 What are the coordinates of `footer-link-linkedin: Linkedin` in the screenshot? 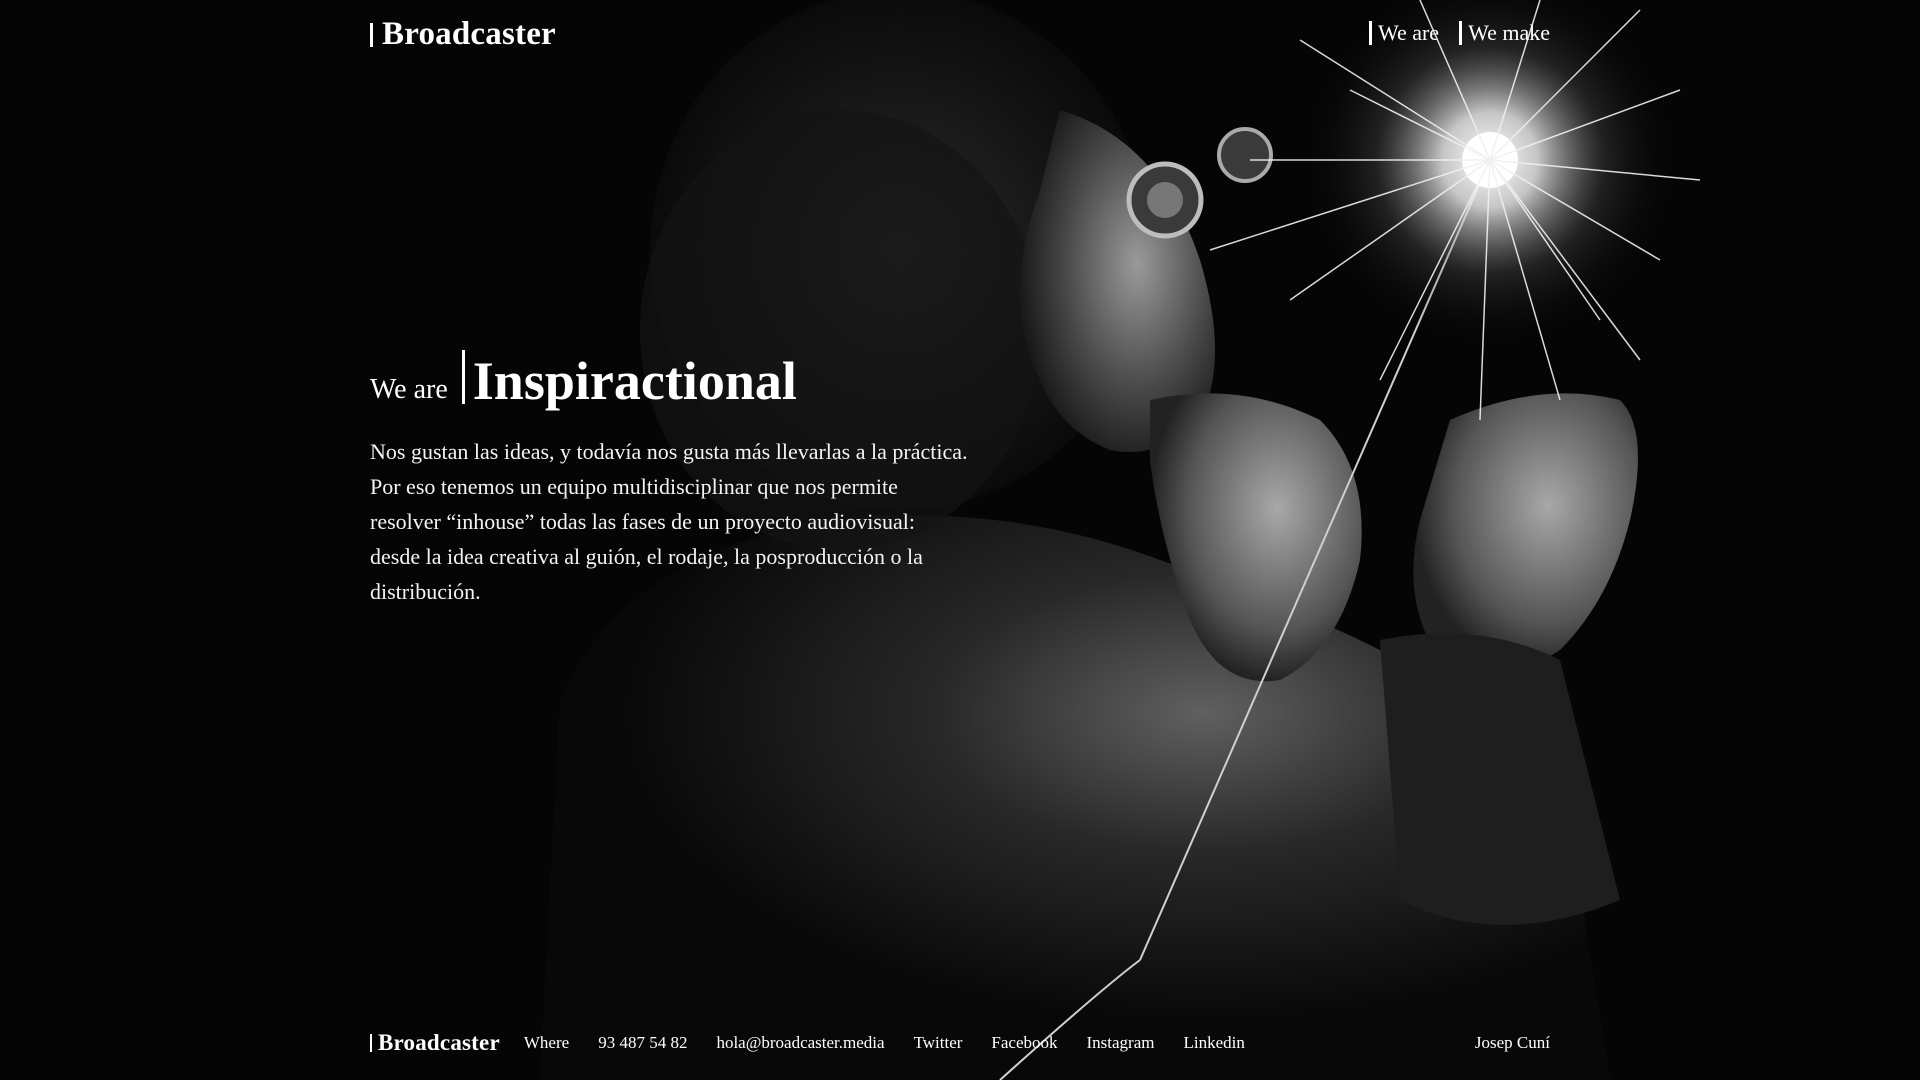 It's located at (1214, 1043).